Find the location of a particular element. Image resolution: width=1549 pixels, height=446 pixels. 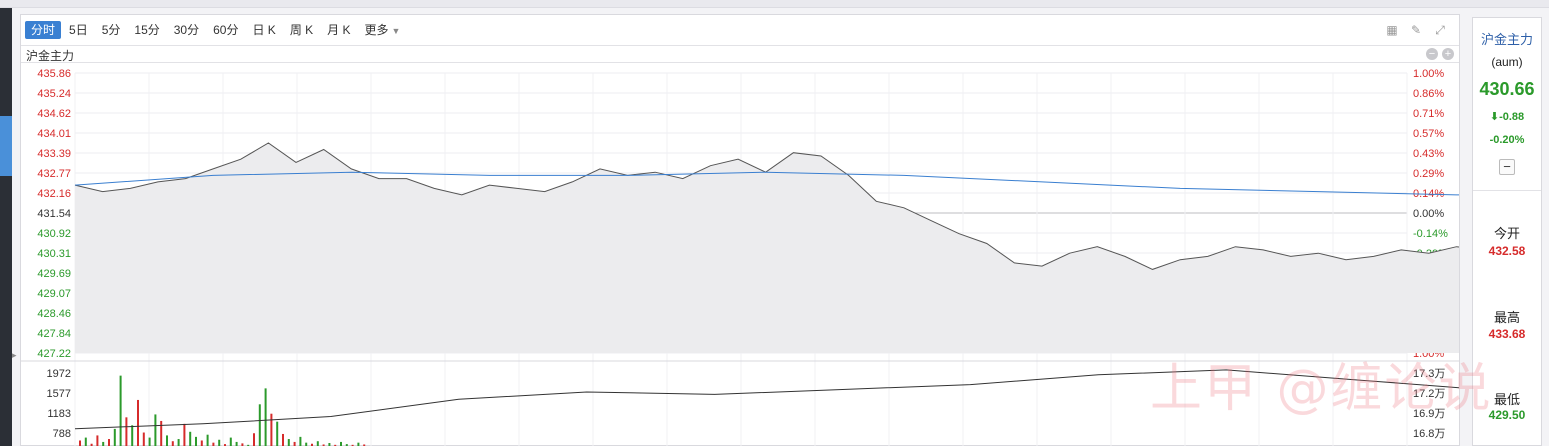

tab-more-dropdown: 更多 ▼ is located at coordinates (383, 30).